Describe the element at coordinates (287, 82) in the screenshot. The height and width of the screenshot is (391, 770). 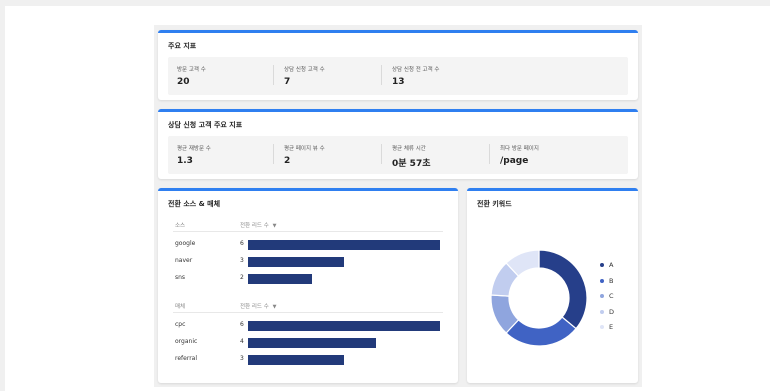
I see `metric-value: 7` at that location.